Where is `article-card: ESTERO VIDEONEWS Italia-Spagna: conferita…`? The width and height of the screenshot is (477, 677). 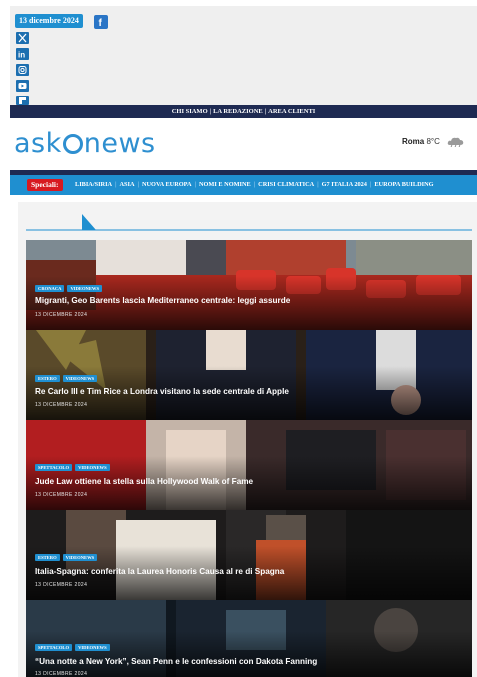 article-card: ESTERO VIDEONEWS Italia-Spagna: conferita… is located at coordinates (249, 555).